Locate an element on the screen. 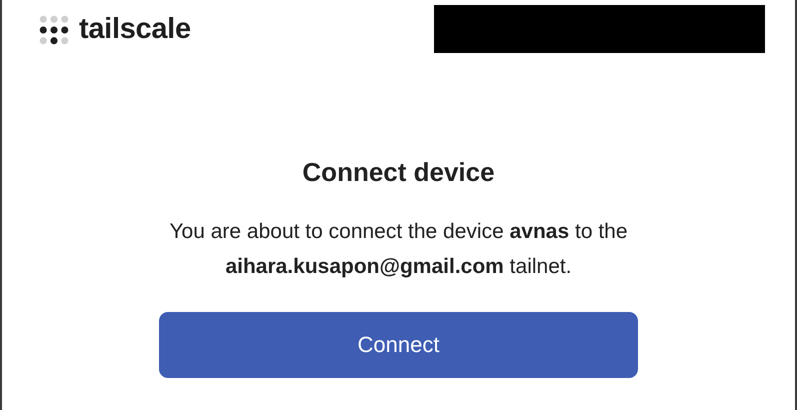 The width and height of the screenshot is (797, 410). dialog-message: You are about to connect the device avnas to the aihara.kusapon@gmail.com tailnet. is located at coordinates (398, 249).